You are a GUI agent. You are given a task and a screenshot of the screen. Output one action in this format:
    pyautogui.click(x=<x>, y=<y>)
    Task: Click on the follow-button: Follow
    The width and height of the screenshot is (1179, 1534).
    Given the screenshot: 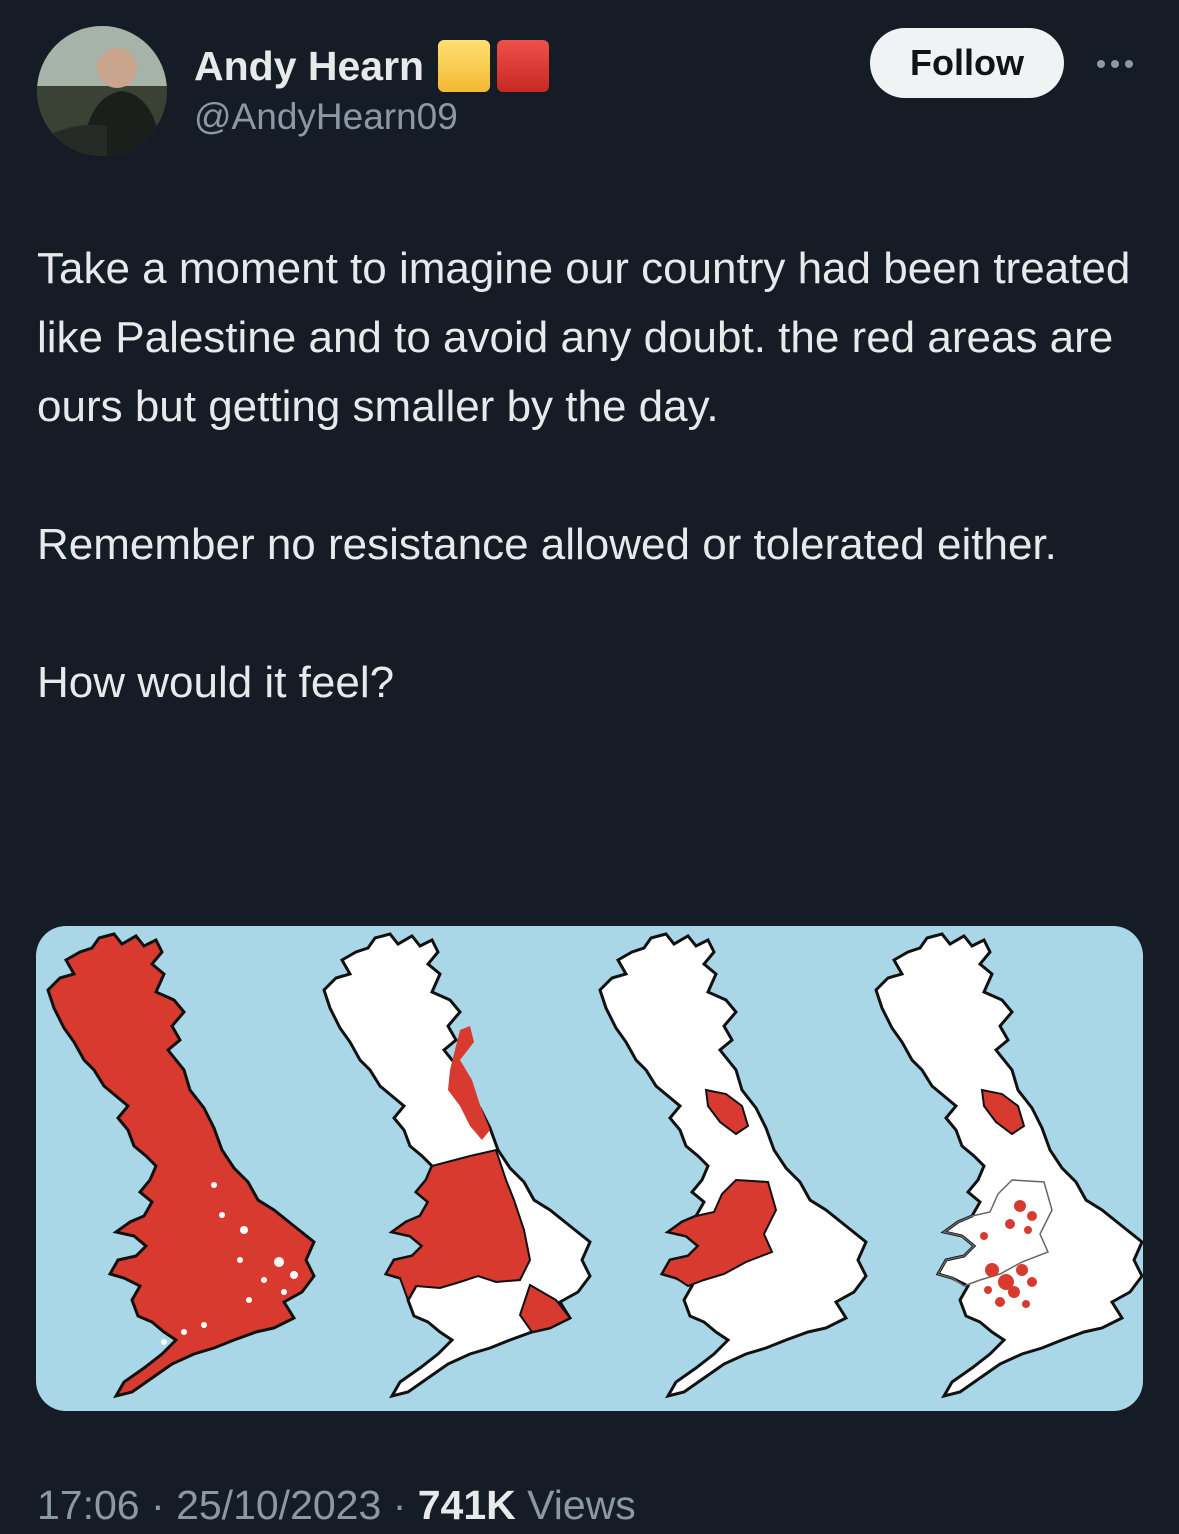 What is the action you would take?
    pyautogui.click(x=967, y=63)
    